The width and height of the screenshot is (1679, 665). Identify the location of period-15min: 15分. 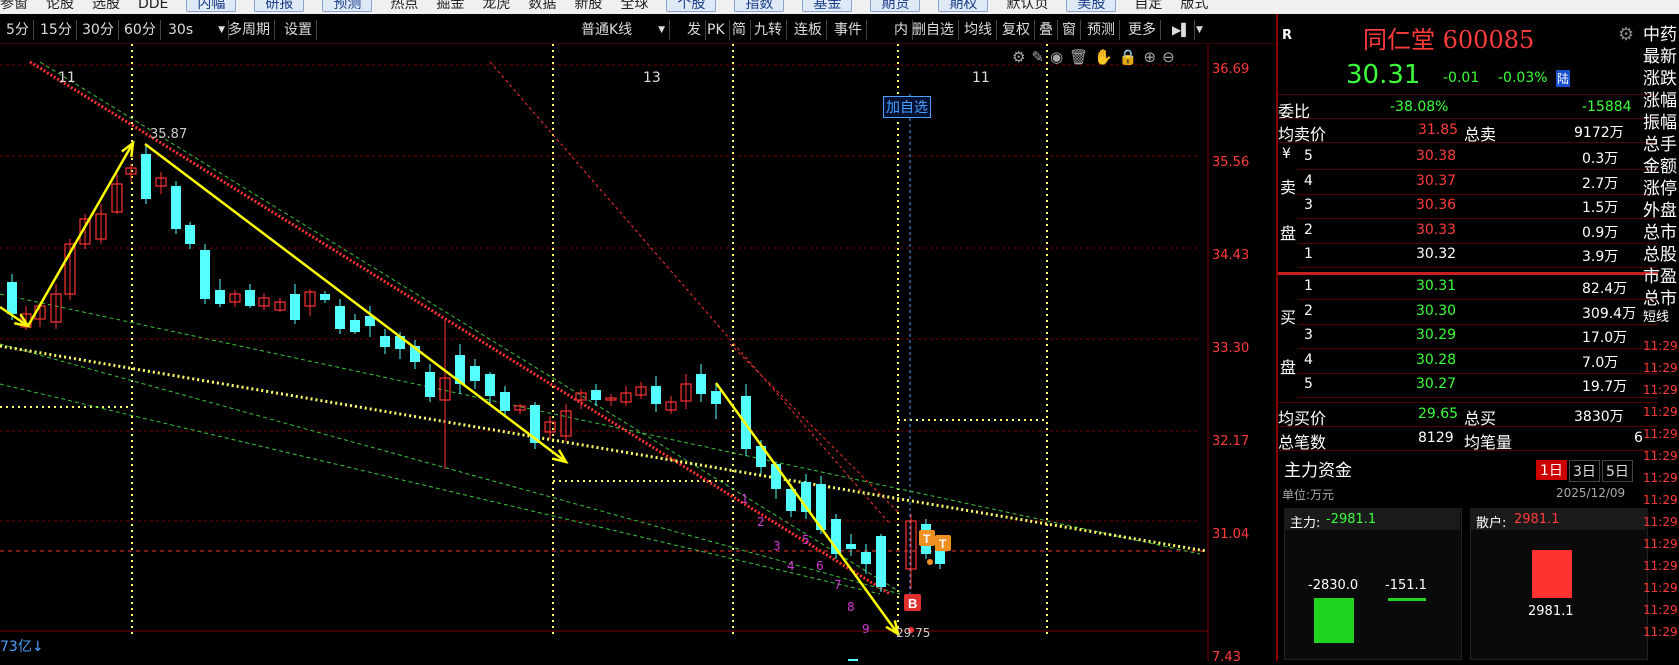
(56, 30).